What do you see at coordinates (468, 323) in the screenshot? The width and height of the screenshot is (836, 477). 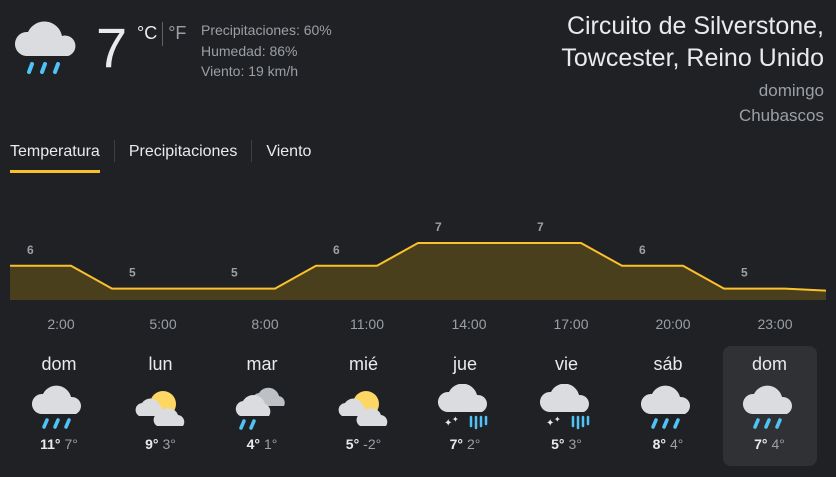 I see `hour-tick-label: 14:00` at bounding box center [468, 323].